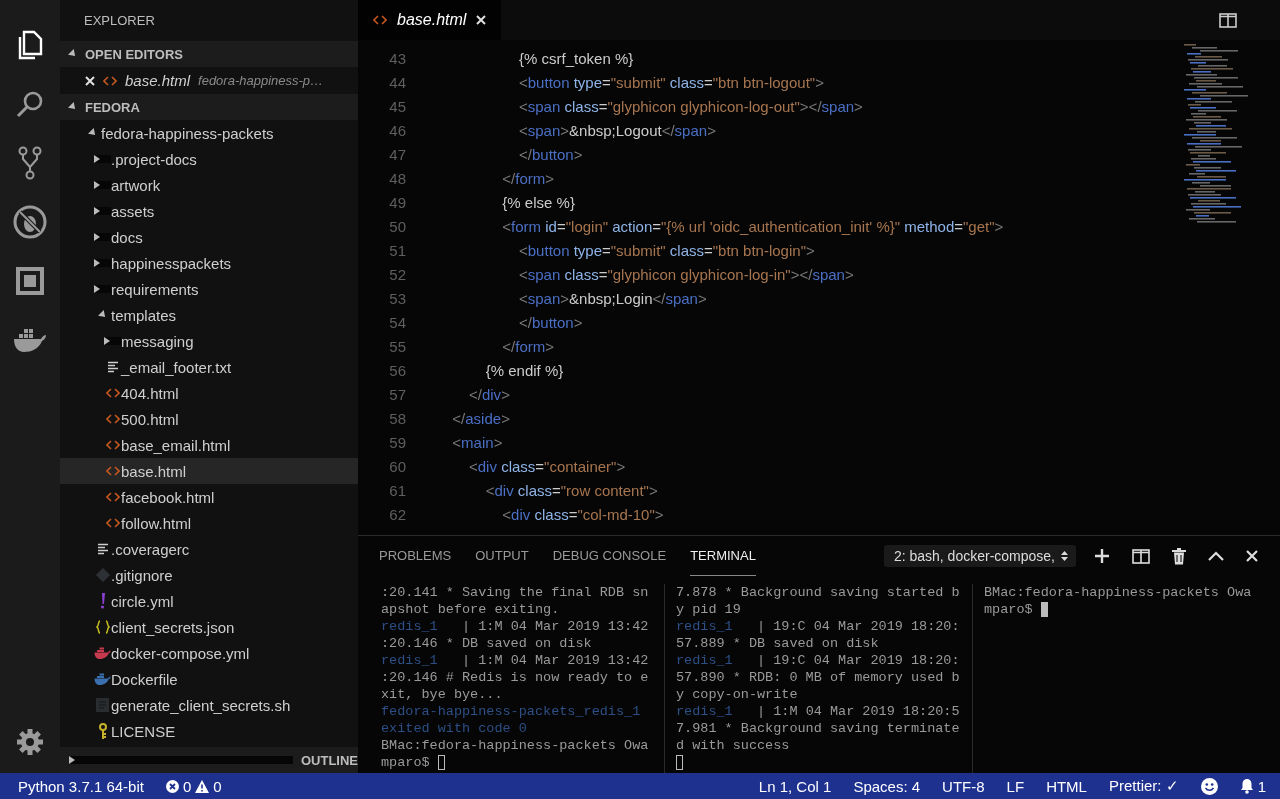 Image resolution: width=1280 pixels, height=799 pixels. What do you see at coordinates (209, 549) in the screenshot?
I see `tree-item: .coveragerc` at bounding box center [209, 549].